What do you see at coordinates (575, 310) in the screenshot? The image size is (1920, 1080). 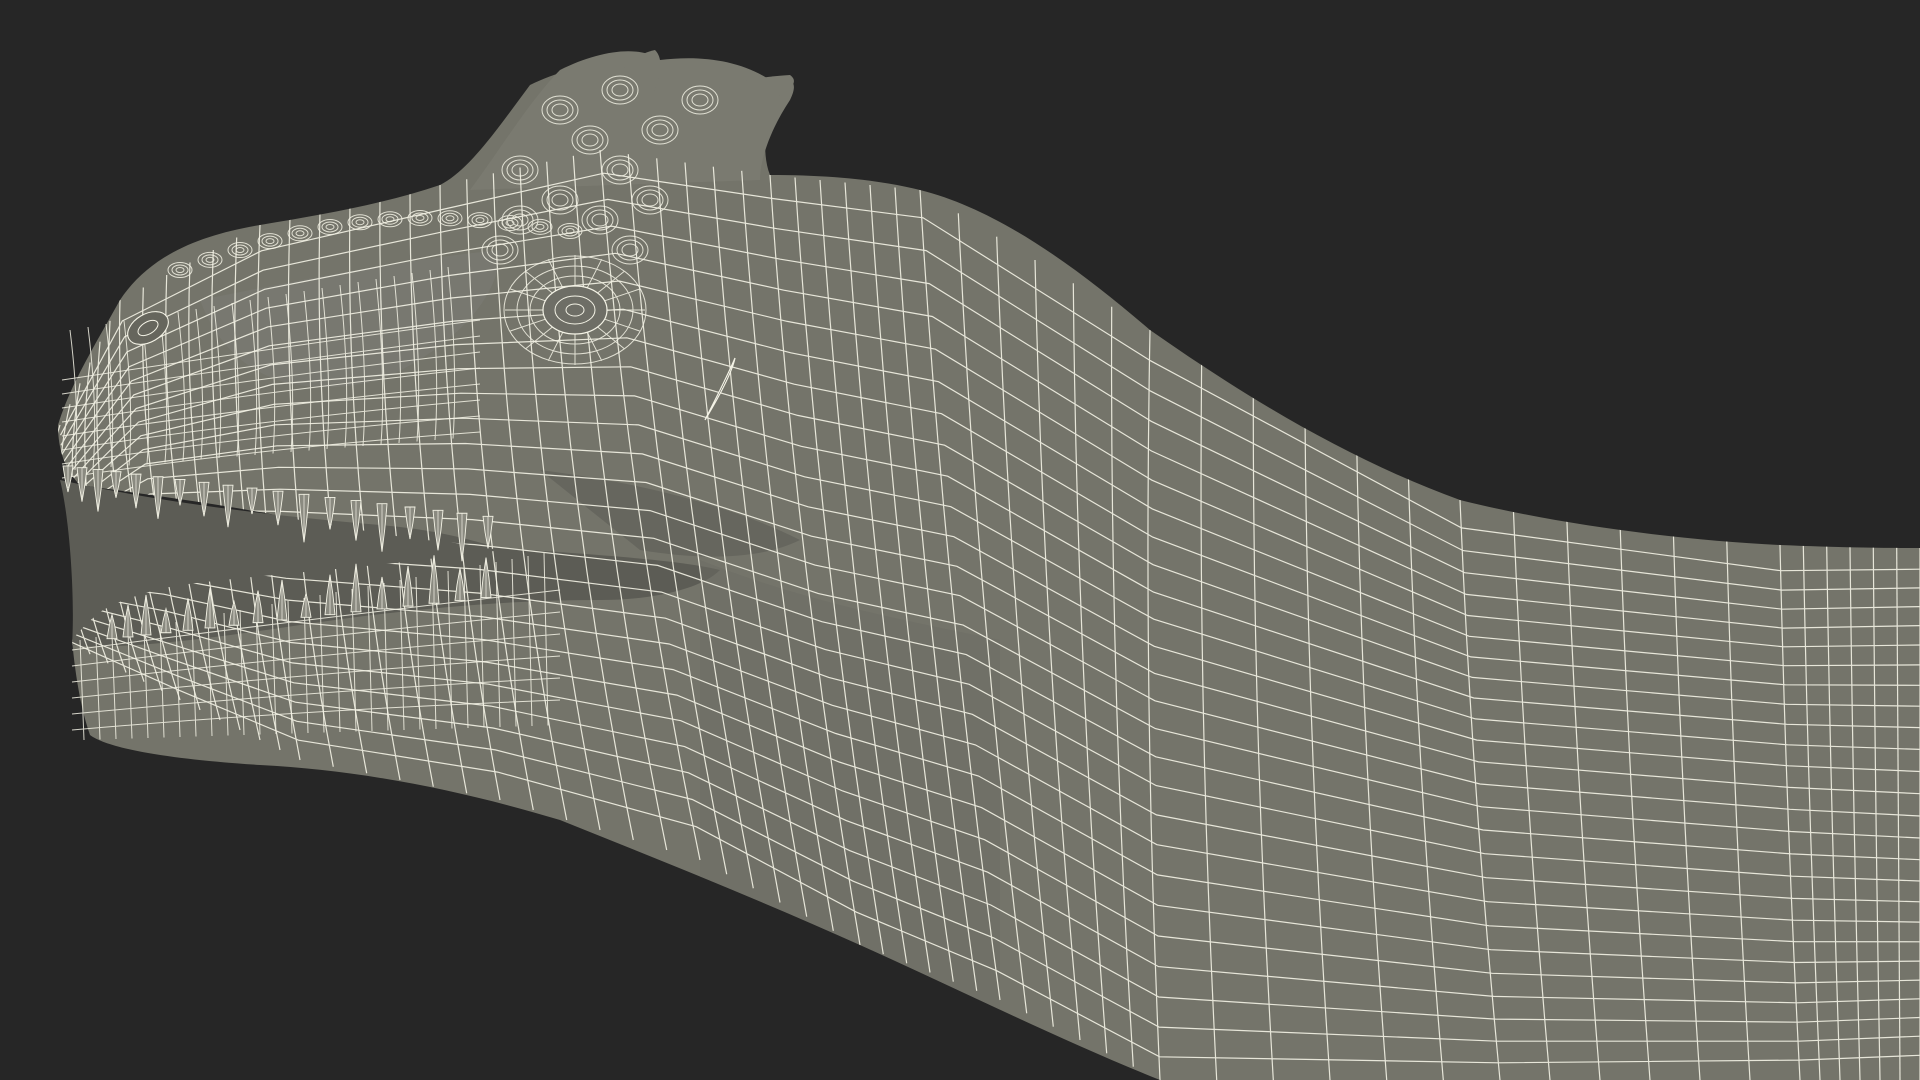 I see `eye` at bounding box center [575, 310].